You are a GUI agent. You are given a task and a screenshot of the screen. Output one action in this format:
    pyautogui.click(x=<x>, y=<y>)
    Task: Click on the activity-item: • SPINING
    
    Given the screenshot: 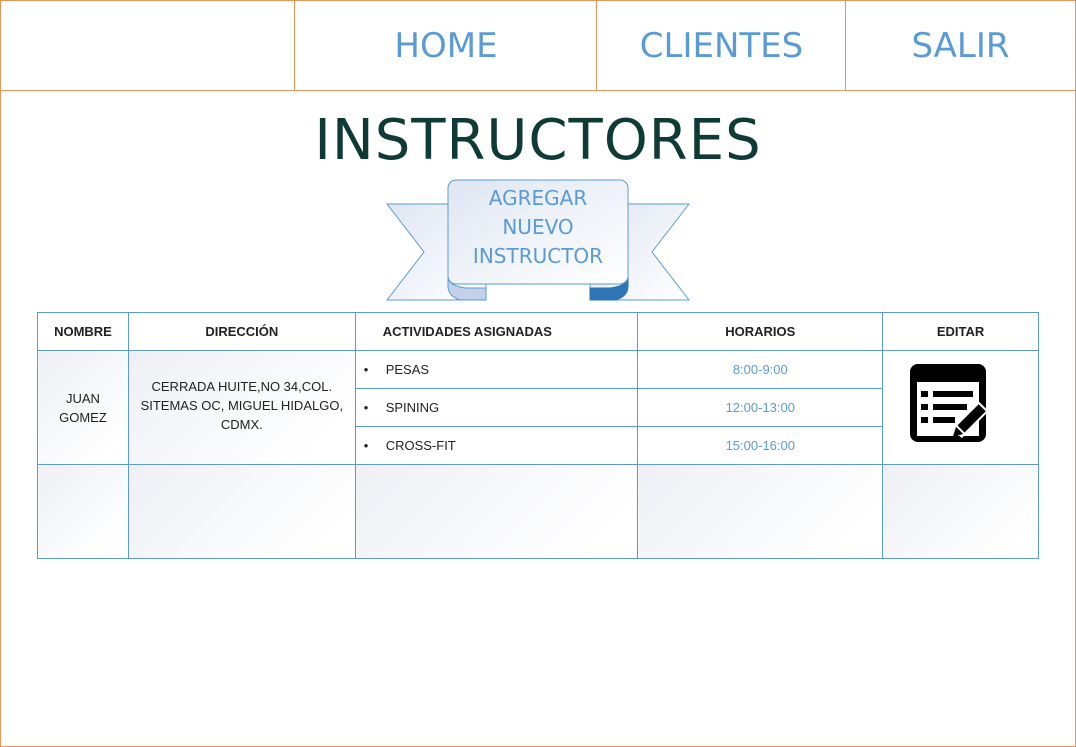 What is the action you would take?
    pyautogui.click(x=496, y=407)
    